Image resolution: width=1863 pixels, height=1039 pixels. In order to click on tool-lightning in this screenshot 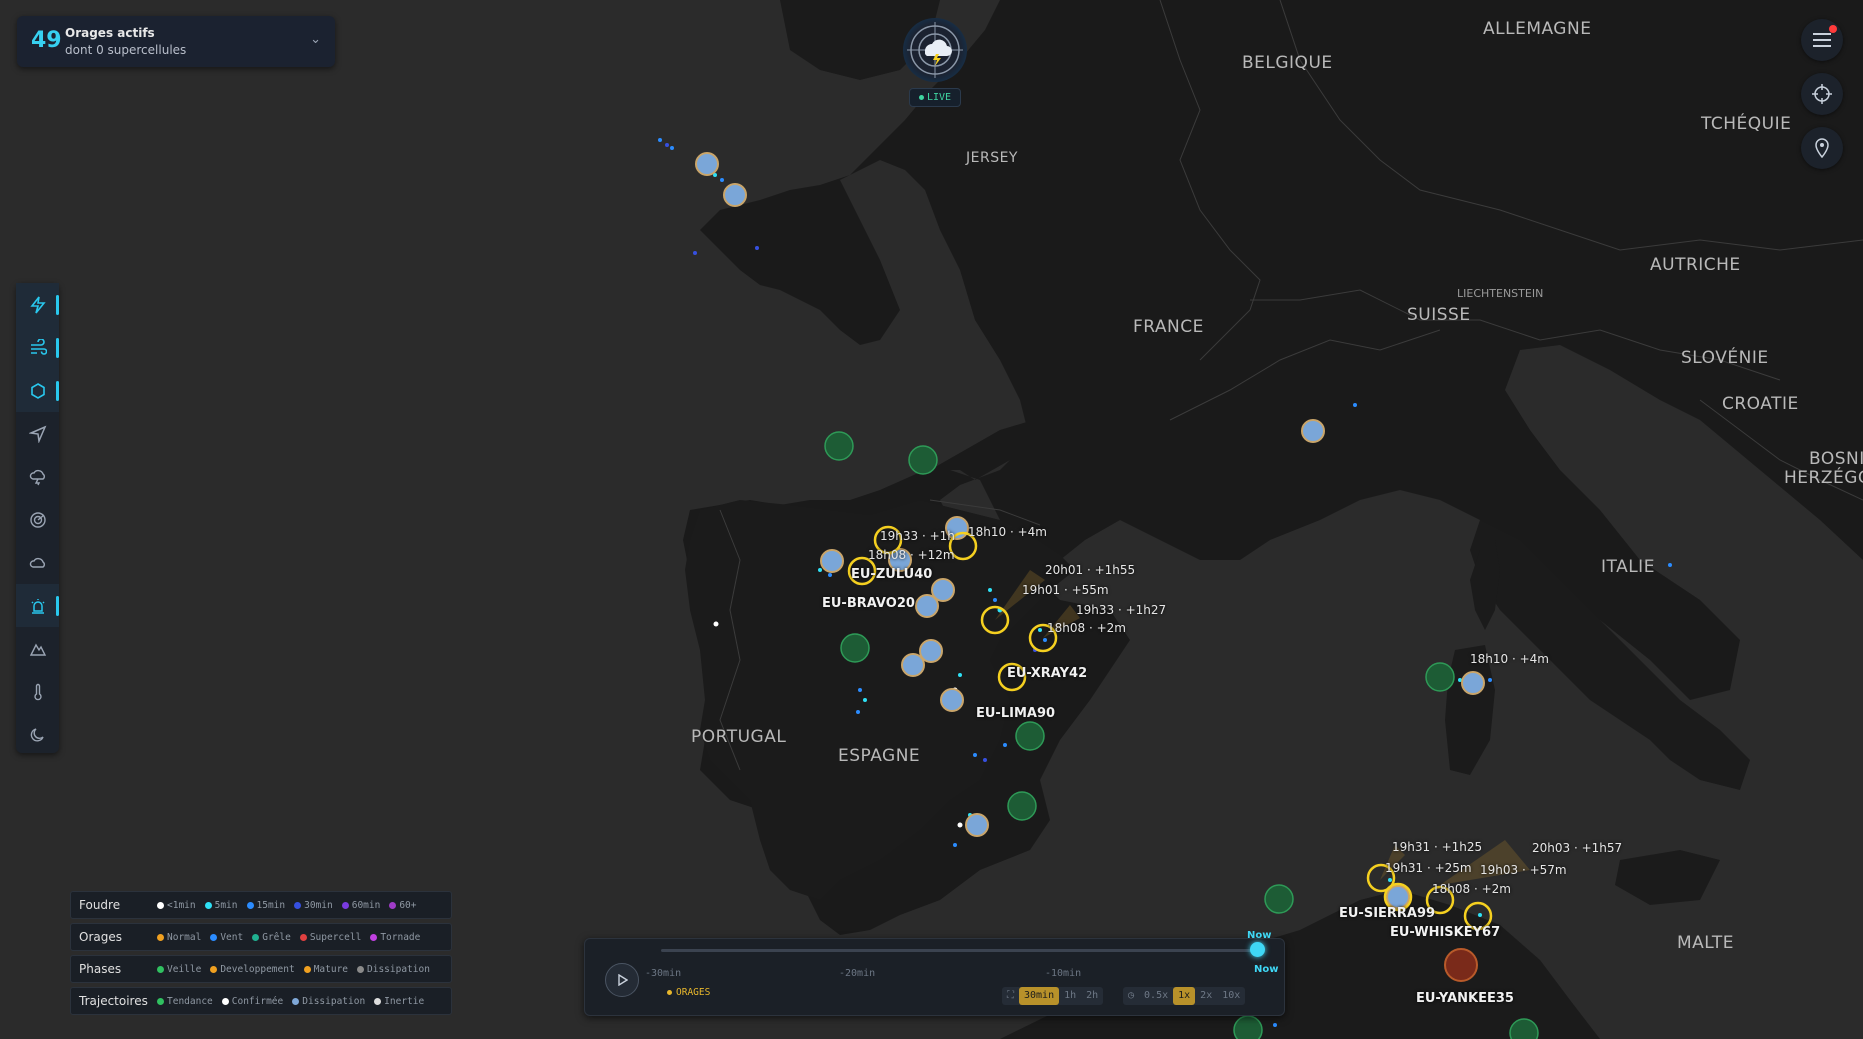, I will do `click(37, 304)`.